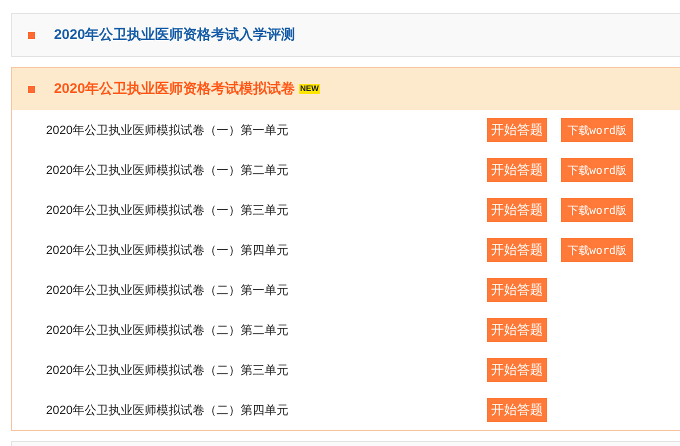  I want to click on exam-title: 2020年公卫执业医师模拟试卷（二）第三单元, so click(168, 370).